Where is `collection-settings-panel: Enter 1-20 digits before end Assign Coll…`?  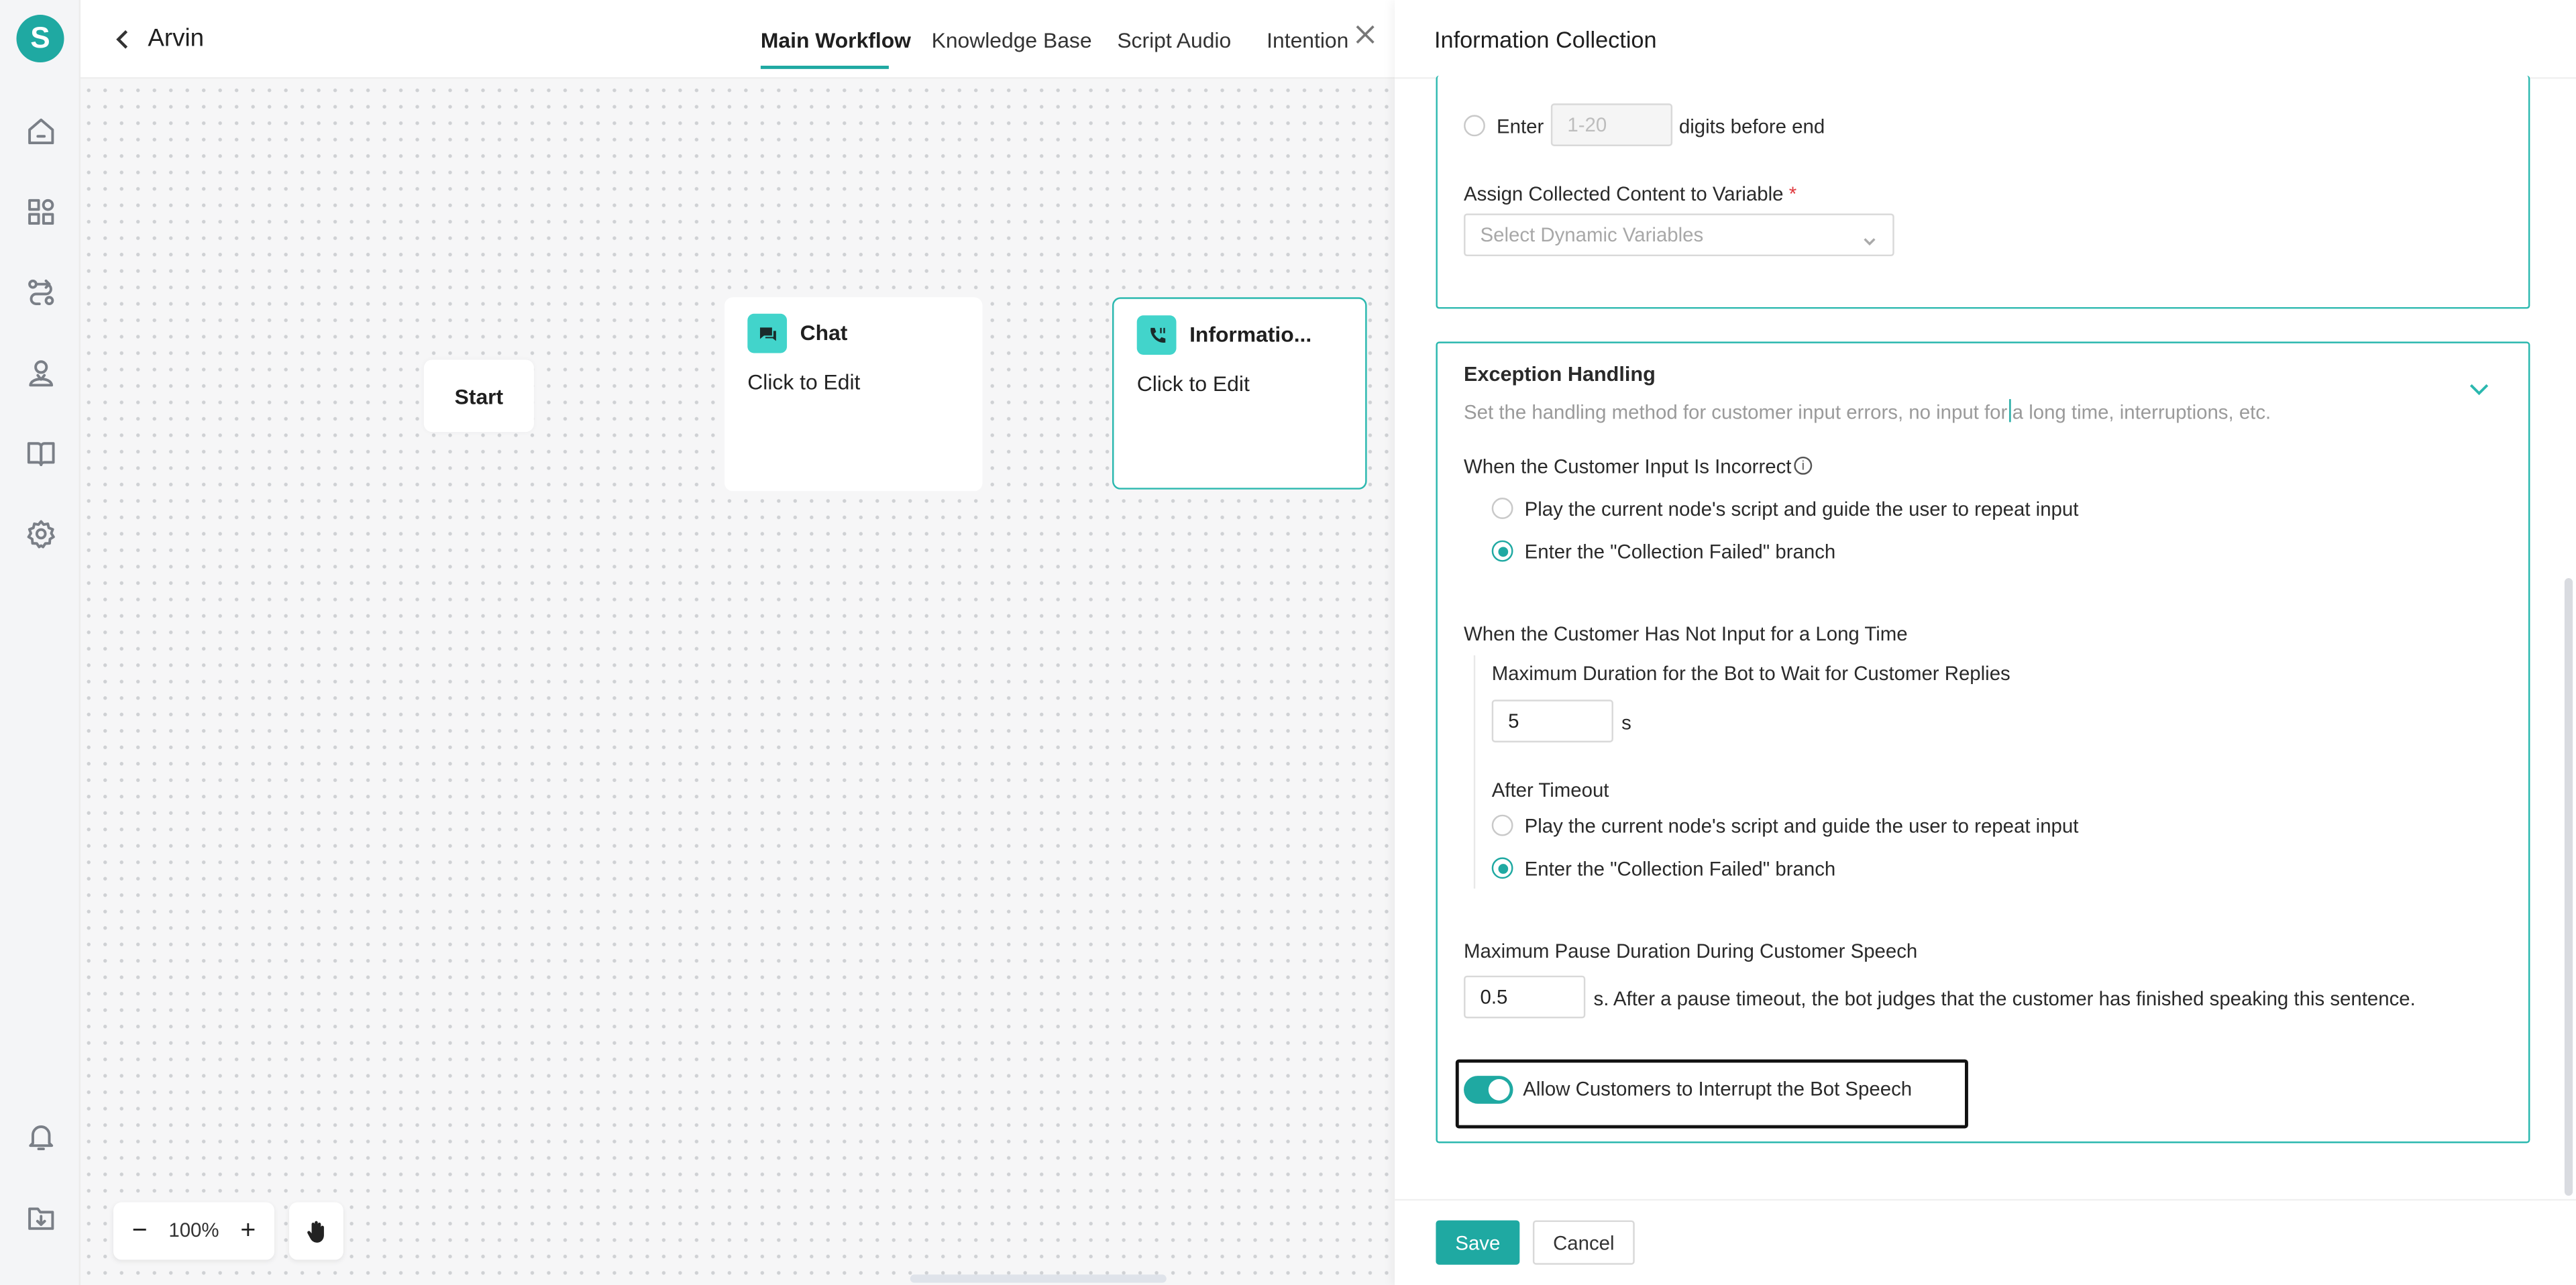 collection-settings-panel: Enter 1-20 digits before end Assign Coll… is located at coordinates (1983, 192).